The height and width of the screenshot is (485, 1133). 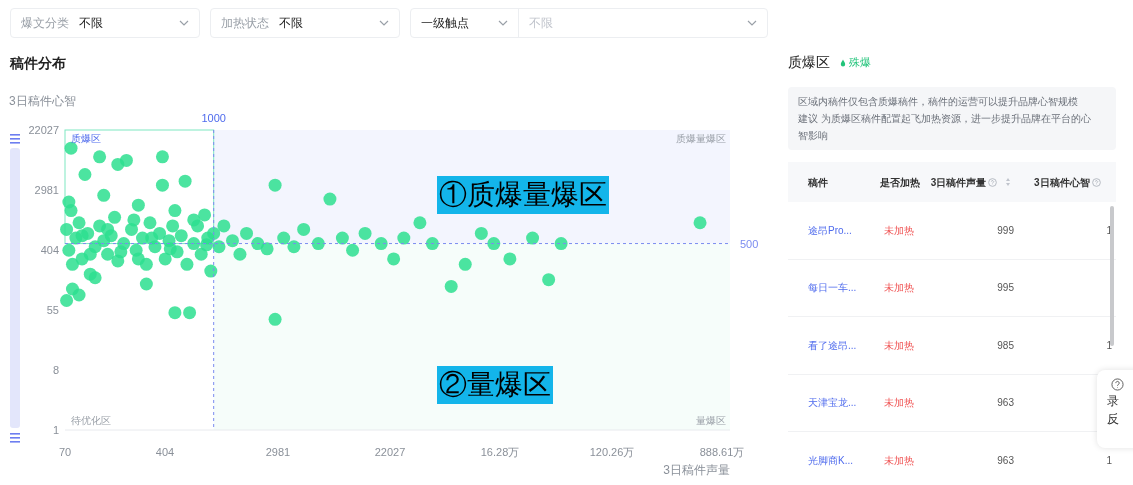 I want to click on y-axis-label: 55, so click(x=52, y=310).